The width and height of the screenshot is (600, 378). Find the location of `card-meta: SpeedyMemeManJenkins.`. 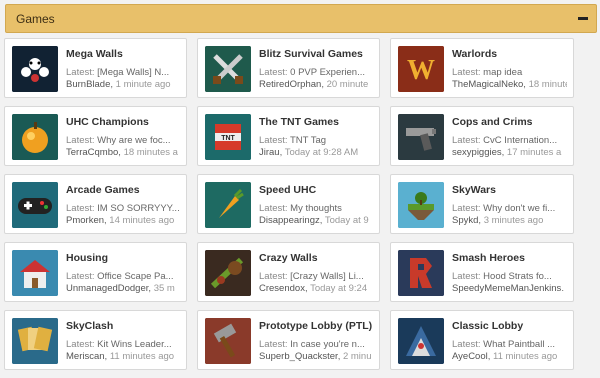

card-meta: SpeedyMemeManJenkins. is located at coordinates (508, 288).